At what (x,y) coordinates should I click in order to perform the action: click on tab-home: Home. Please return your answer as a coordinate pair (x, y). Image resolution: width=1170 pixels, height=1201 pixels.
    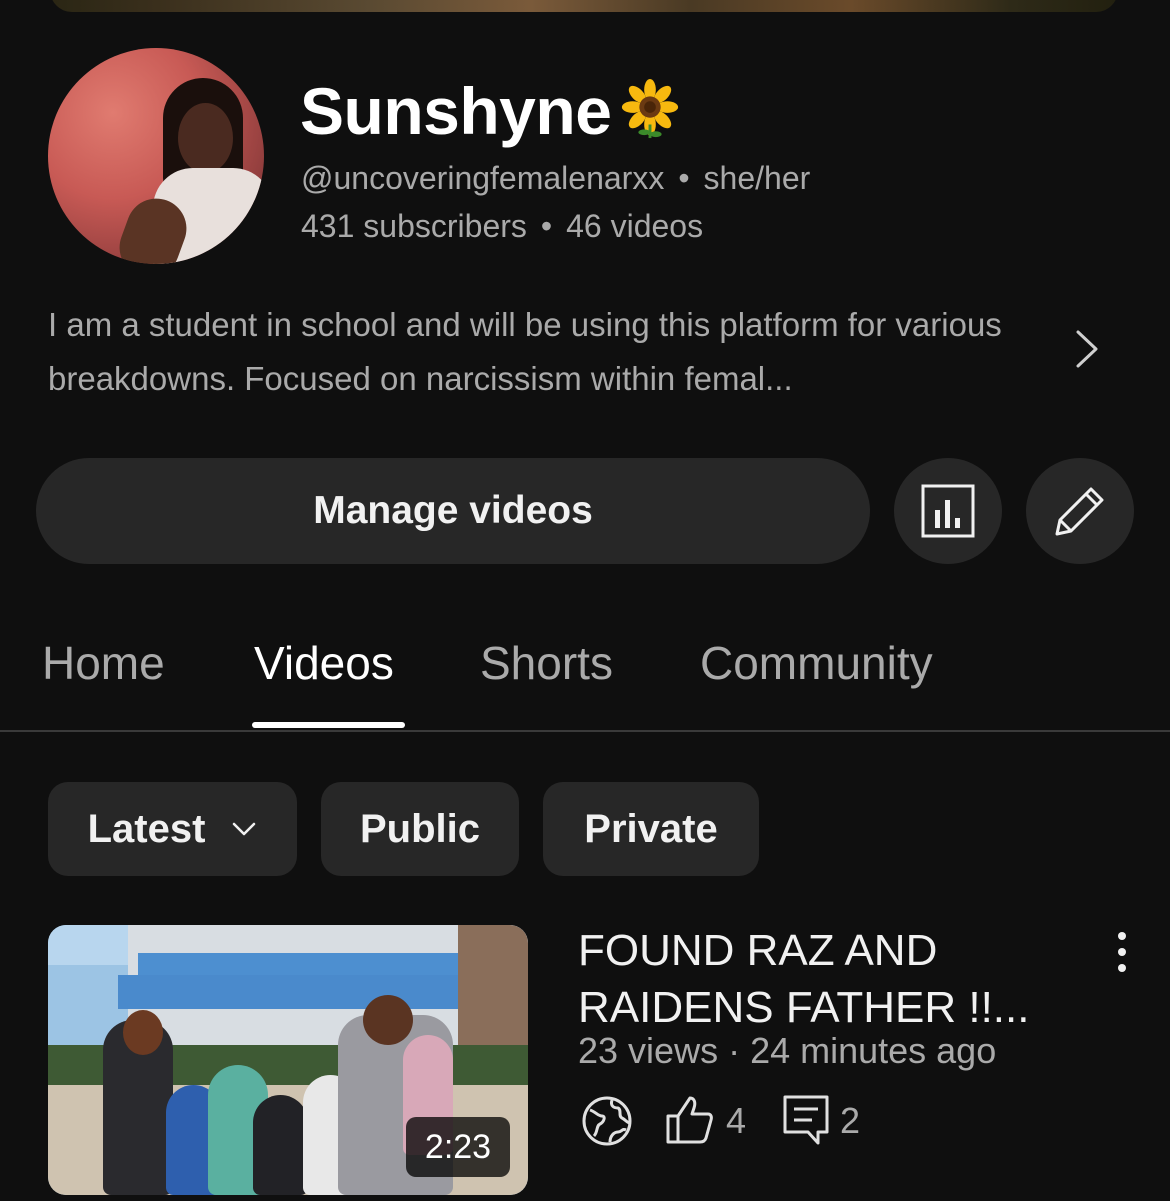
    Looking at the image, I should click on (103, 663).